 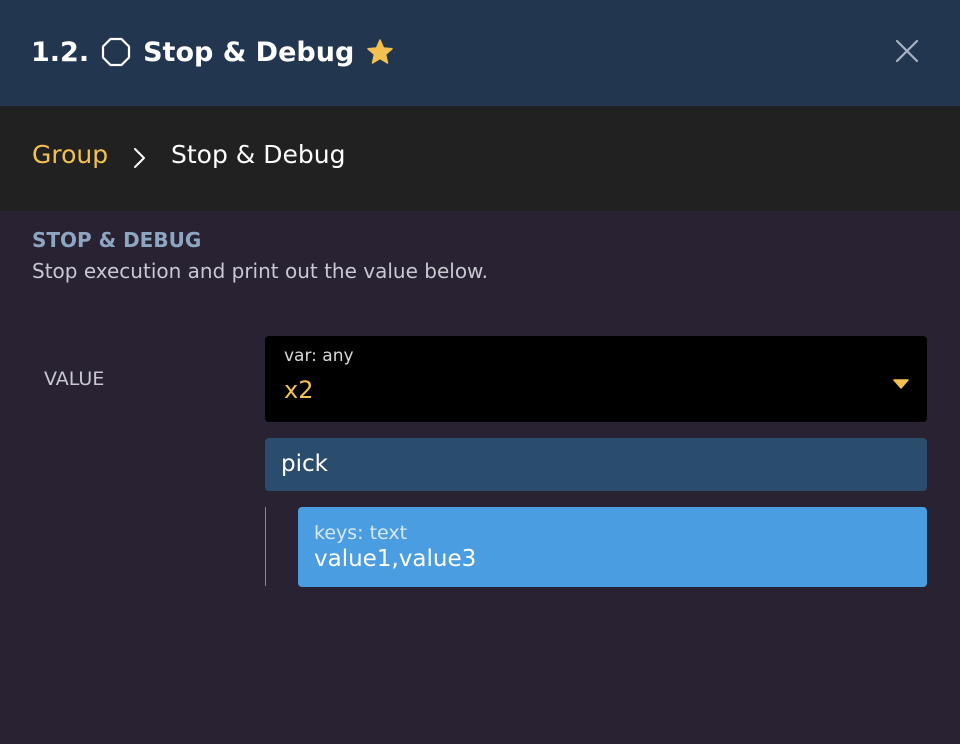 What do you see at coordinates (304, 464) in the screenshot?
I see `pick-operation-label: pick` at bounding box center [304, 464].